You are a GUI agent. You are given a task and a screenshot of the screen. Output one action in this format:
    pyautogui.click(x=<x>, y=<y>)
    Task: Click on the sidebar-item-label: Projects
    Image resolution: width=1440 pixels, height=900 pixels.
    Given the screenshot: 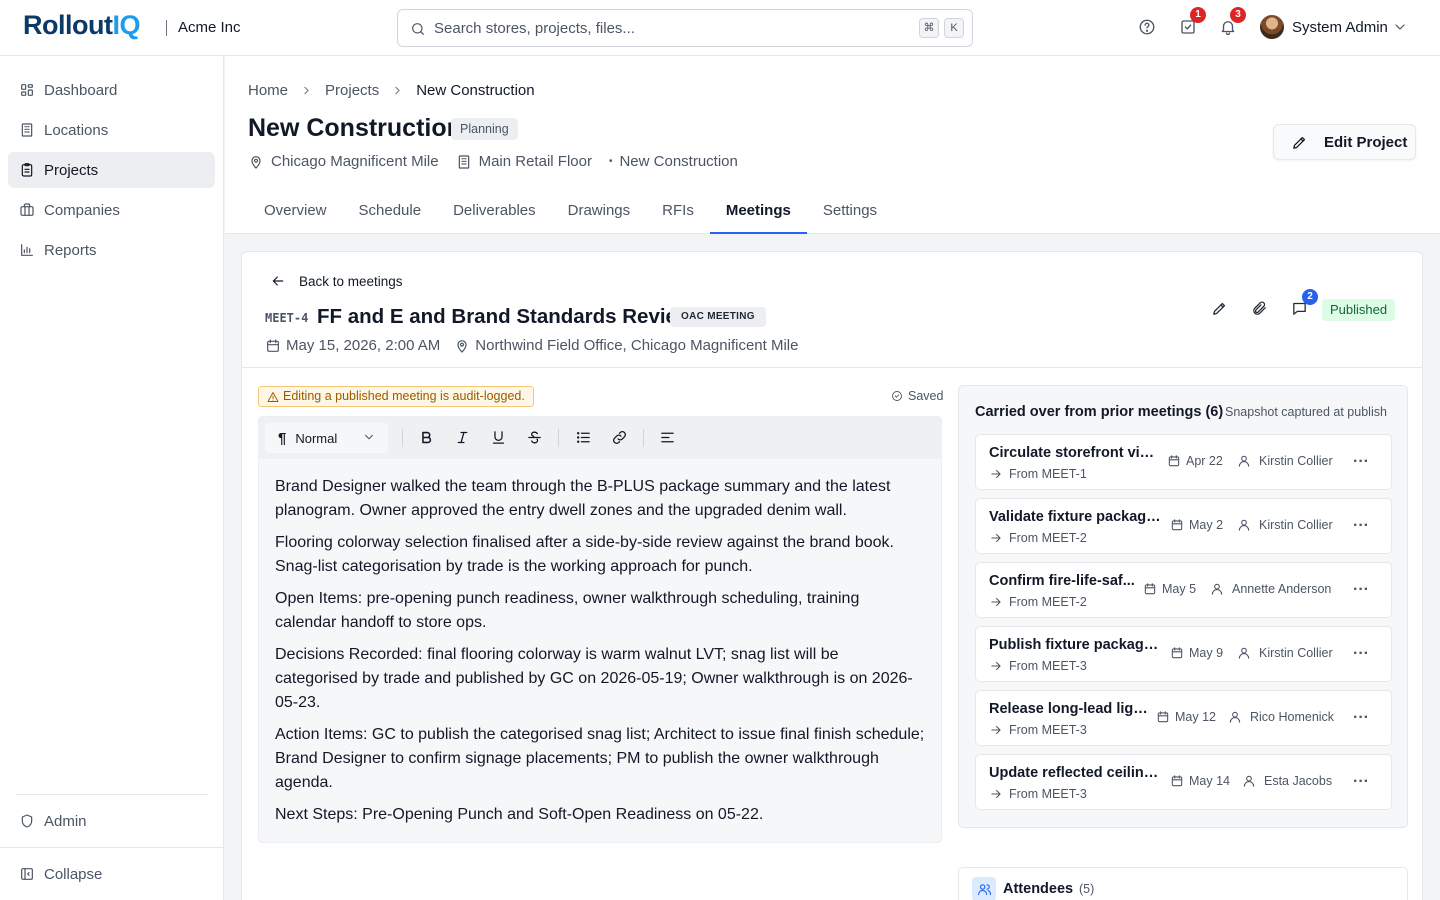 What is the action you would take?
    pyautogui.click(x=71, y=170)
    